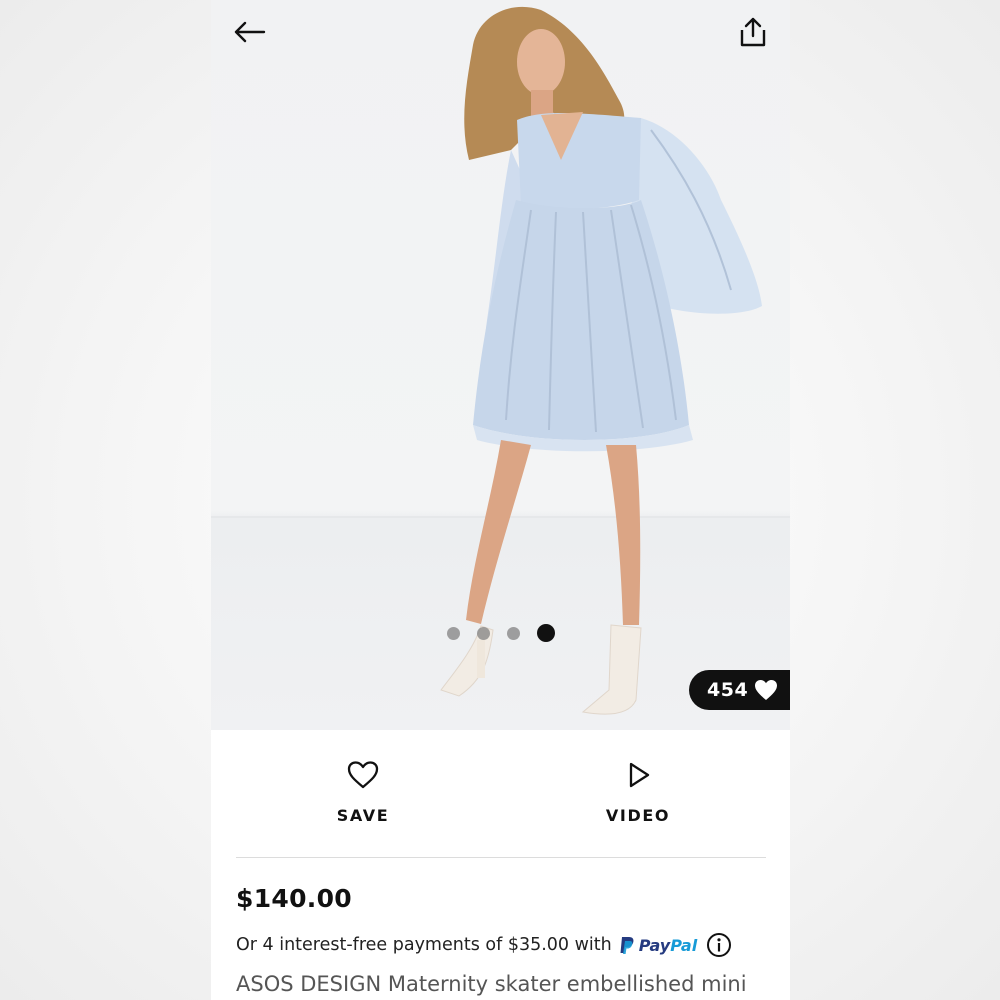 Image resolution: width=1000 pixels, height=1000 pixels. Describe the element at coordinates (501, 633) in the screenshot. I see `gallery-pagination` at that location.